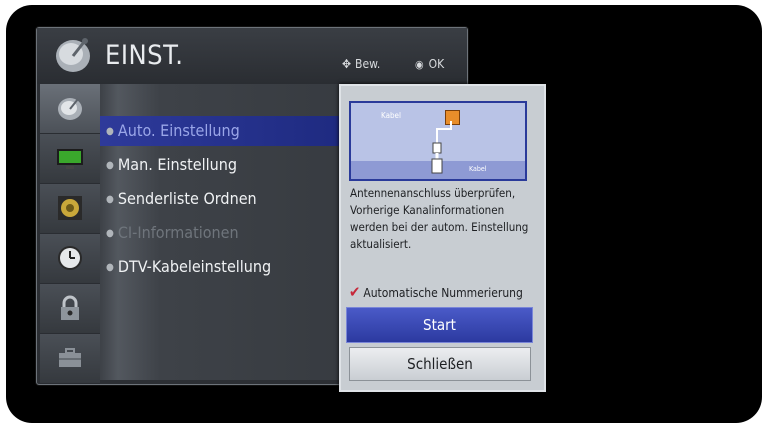  I want to click on menu-item-ci-info: ● CI-Informationen, so click(172, 233).